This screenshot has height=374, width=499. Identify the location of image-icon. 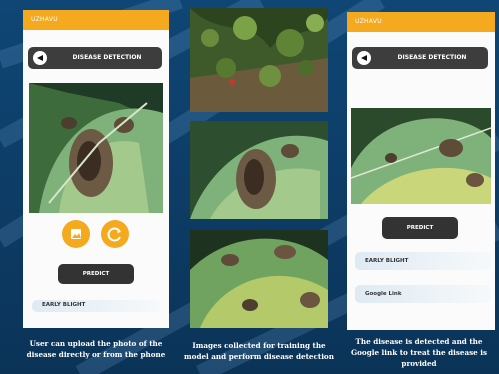
(76, 234).